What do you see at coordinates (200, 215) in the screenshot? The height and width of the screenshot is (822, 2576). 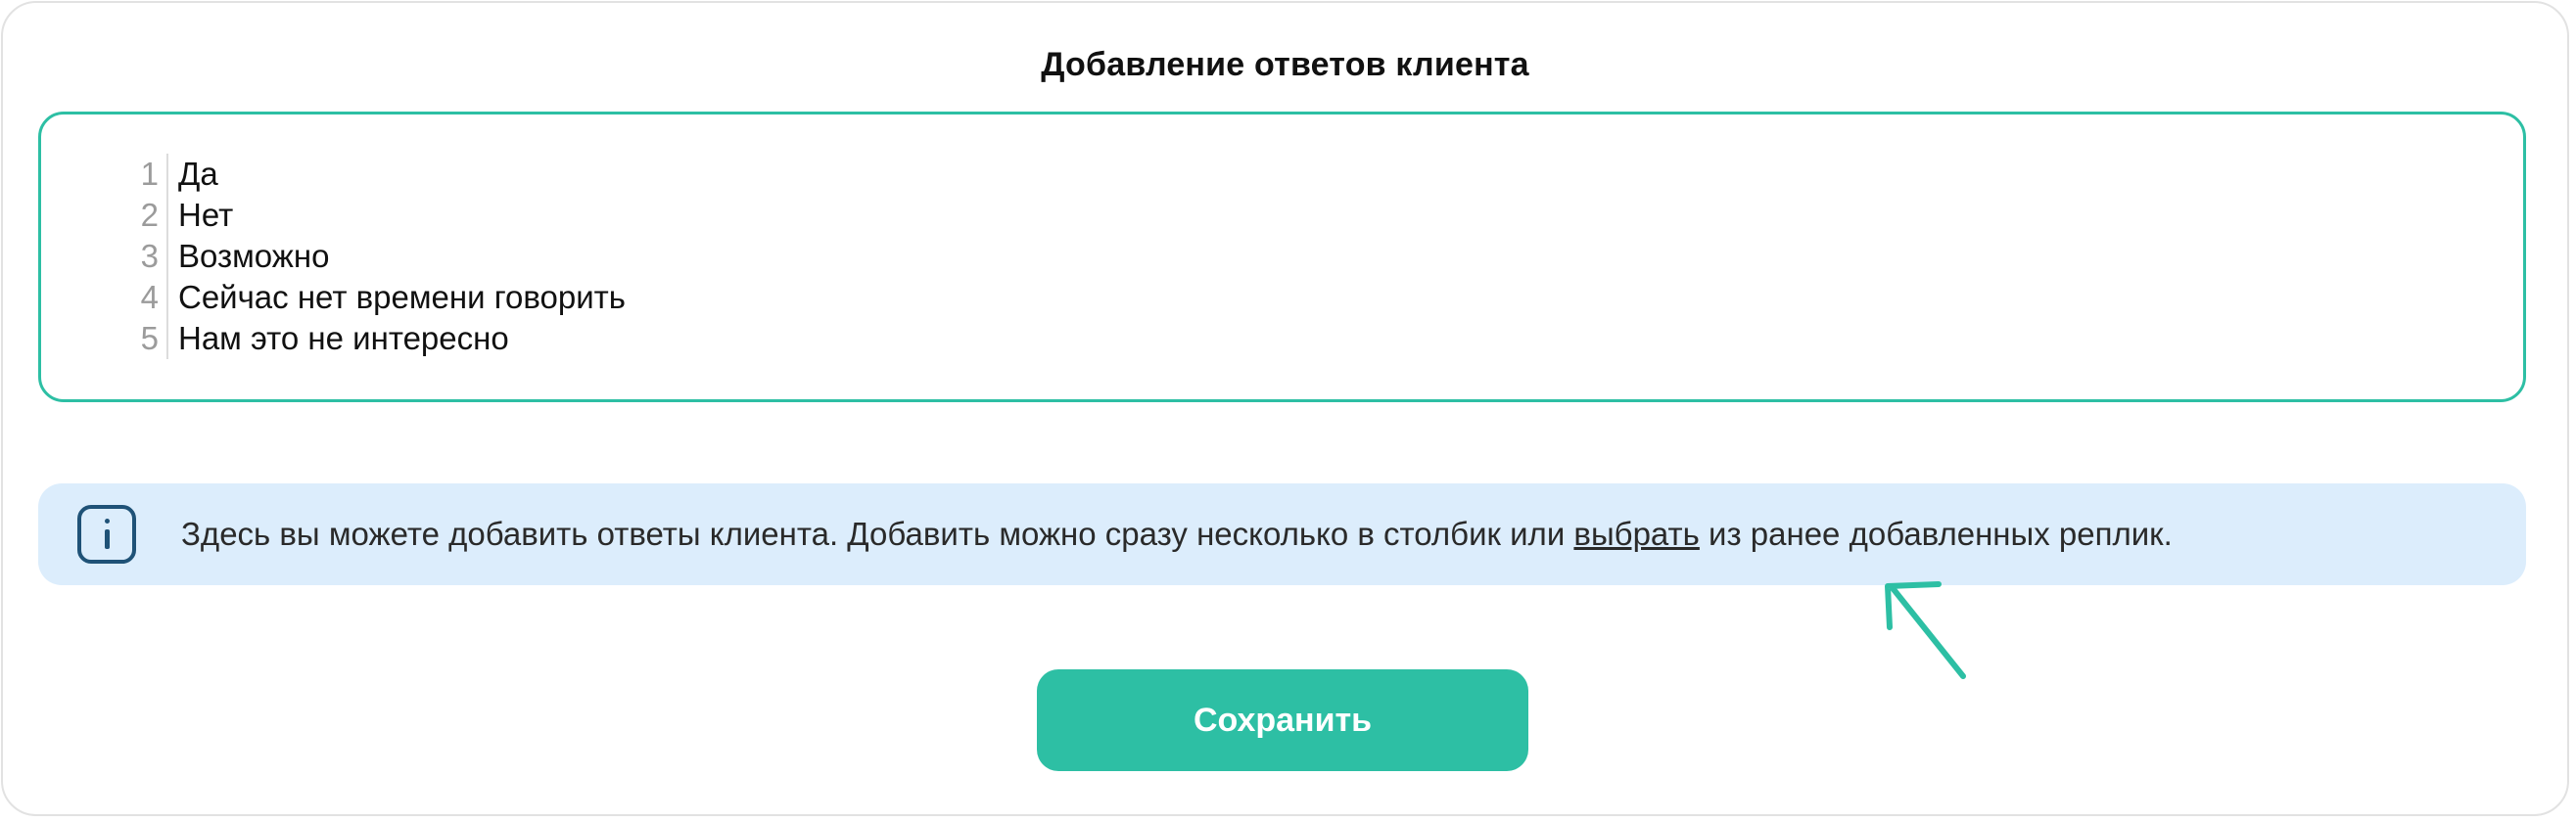 I see `line-text: Нет` at bounding box center [200, 215].